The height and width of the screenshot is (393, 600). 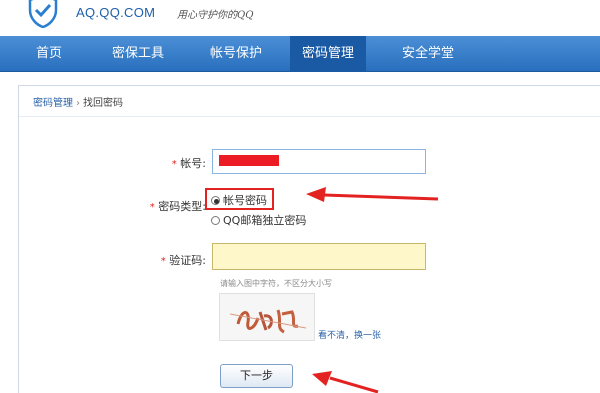 What do you see at coordinates (163, 261) in the screenshot?
I see `captcha-required-mark: *` at bounding box center [163, 261].